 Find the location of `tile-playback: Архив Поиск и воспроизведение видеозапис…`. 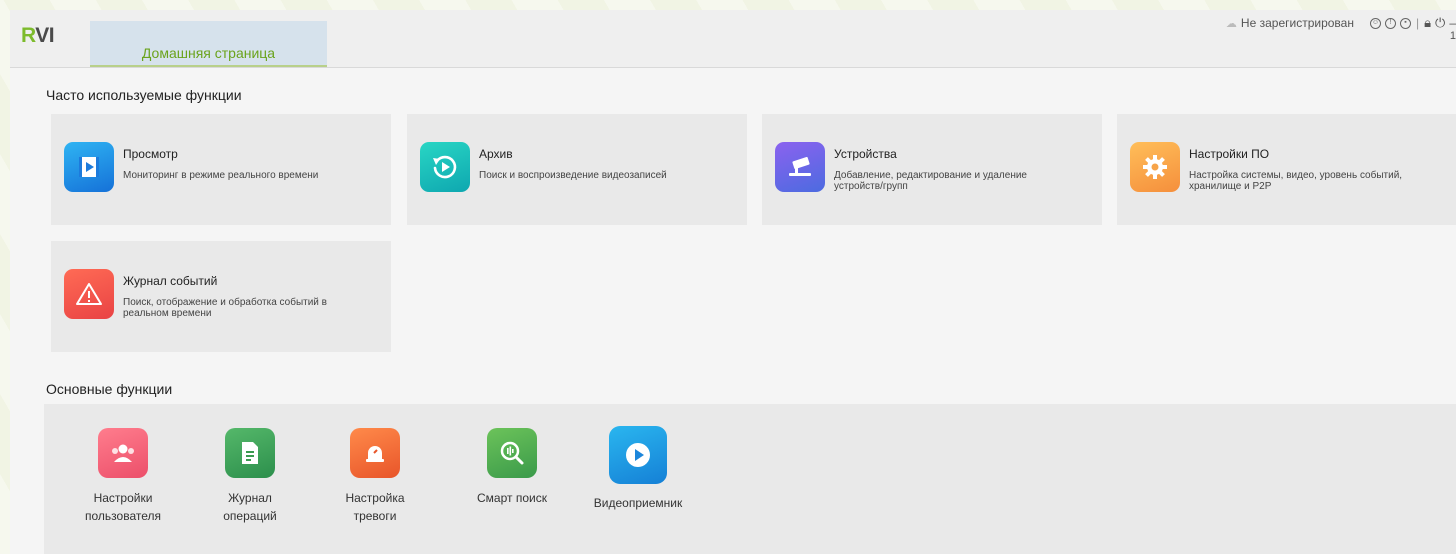

tile-playback: Архив Поиск и воспроизведение видеозапис… is located at coordinates (577, 169).